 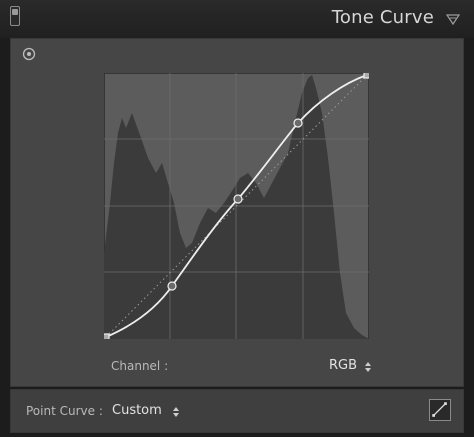 What do you see at coordinates (140, 366) in the screenshot?
I see `channel-label: Channel :` at bounding box center [140, 366].